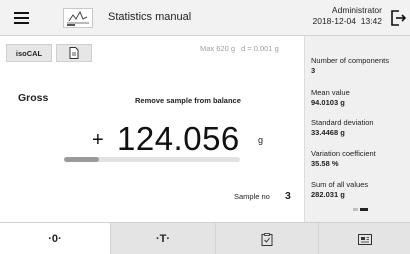  Describe the element at coordinates (152, 159) in the screenshot. I see `capacity-bar` at that location.